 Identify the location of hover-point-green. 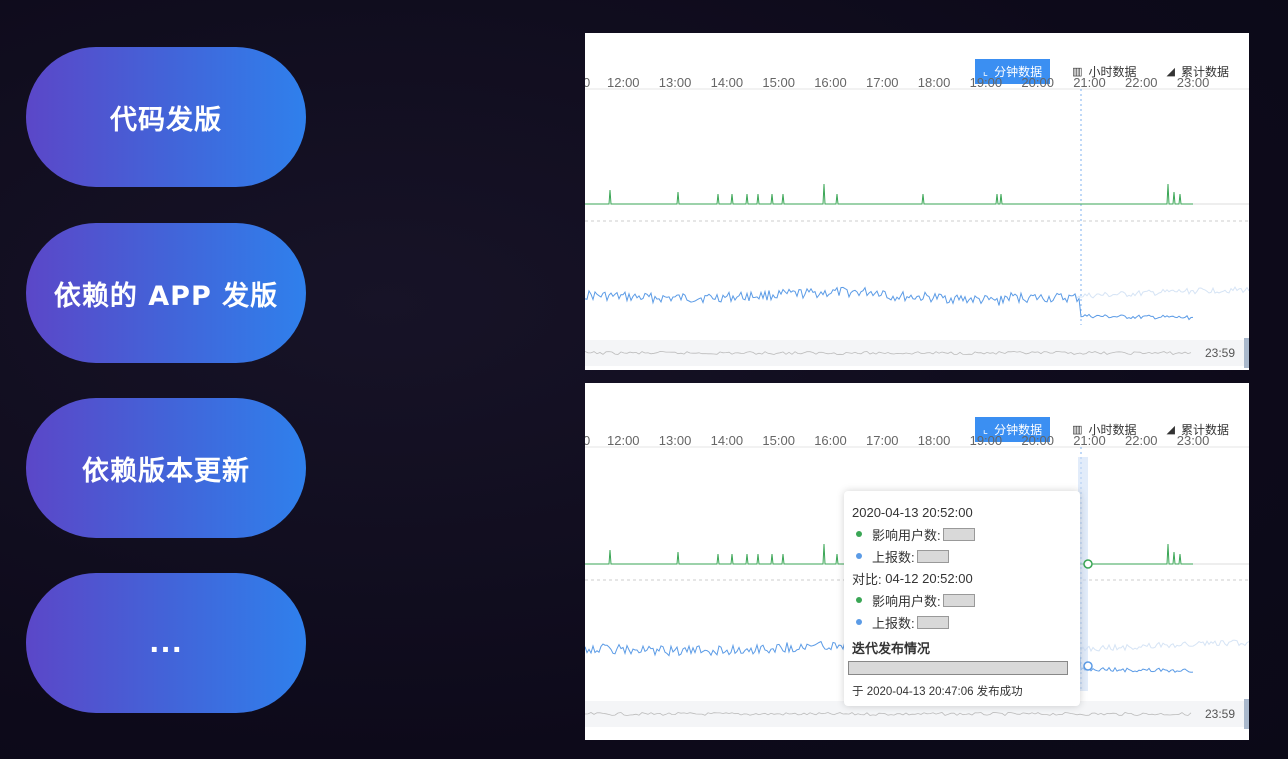
(1088, 564).